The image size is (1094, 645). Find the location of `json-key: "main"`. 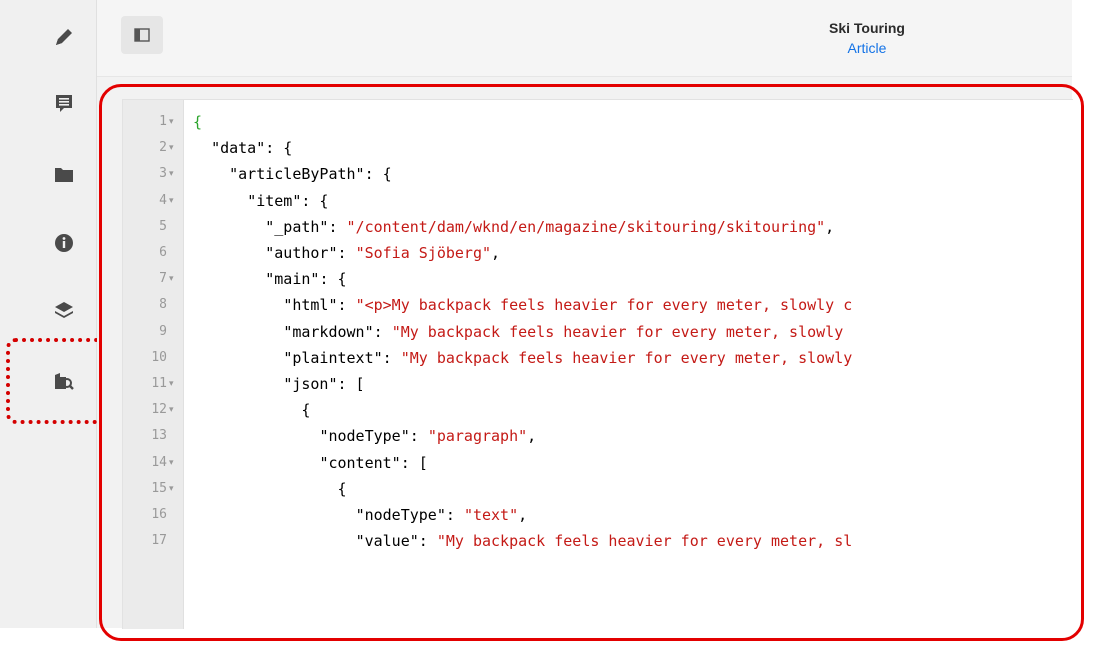

json-key: "main" is located at coordinates (292, 279).